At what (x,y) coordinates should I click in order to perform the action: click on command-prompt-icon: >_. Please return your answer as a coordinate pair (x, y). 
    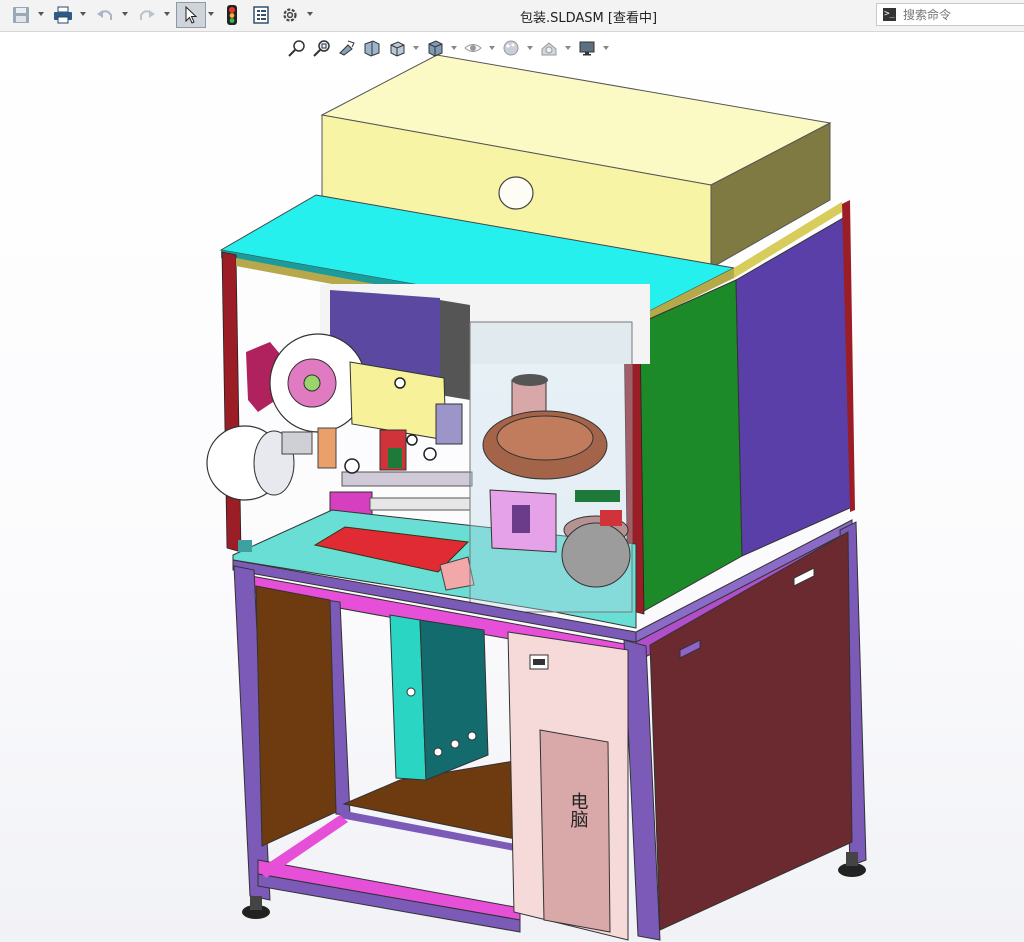
    Looking at the image, I should click on (889, 14).